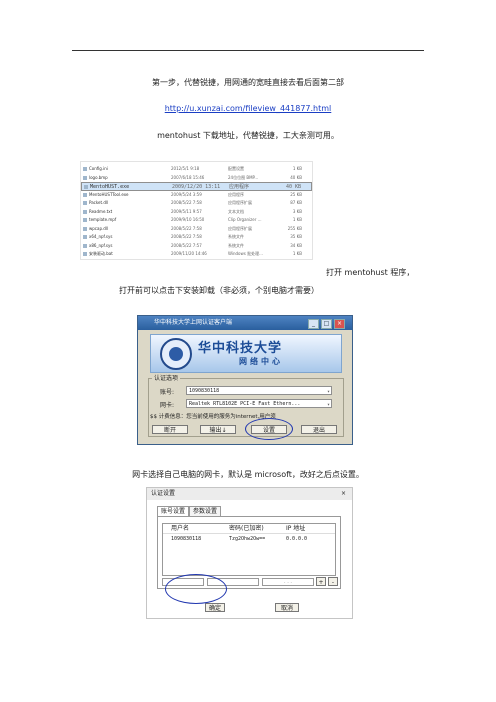  Describe the element at coordinates (248, 474) in the screenshot. I see `nic-caption: 网卡选择自己电脑的网卡，默认是 microsoft，改好之后点设置。` at that location.